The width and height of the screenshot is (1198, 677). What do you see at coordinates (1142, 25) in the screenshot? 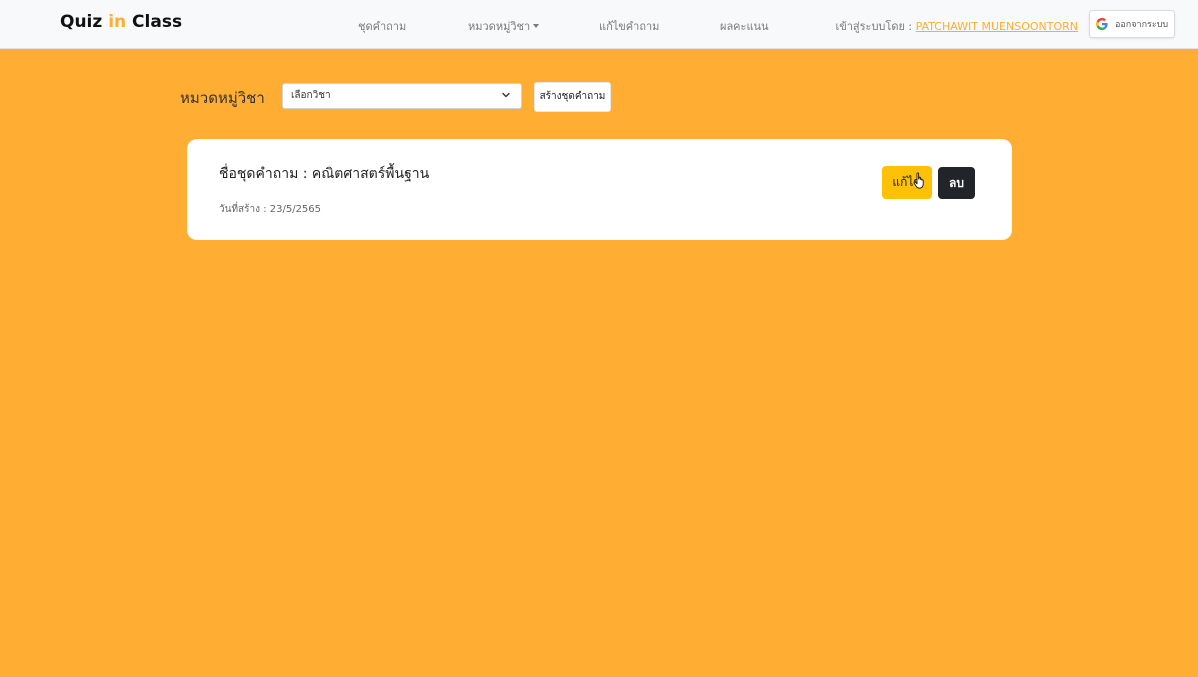
I see `logout-label: ออกจากระบบ` at bounding box center [1142, 25].